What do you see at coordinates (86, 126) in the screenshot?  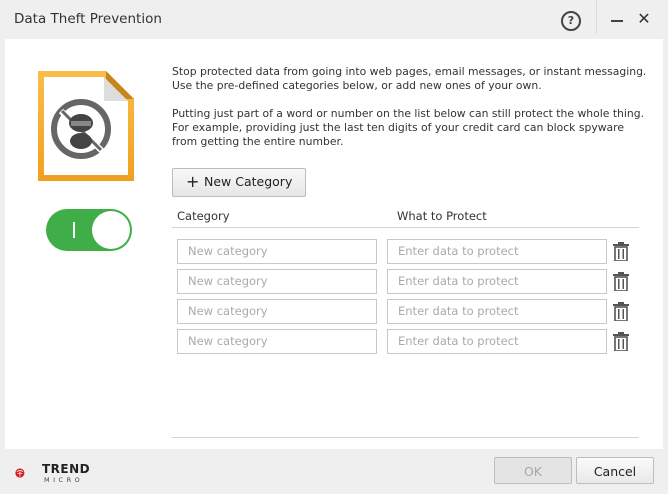 I see `data-theft-shield-icon` at bounding box center [86, 126].